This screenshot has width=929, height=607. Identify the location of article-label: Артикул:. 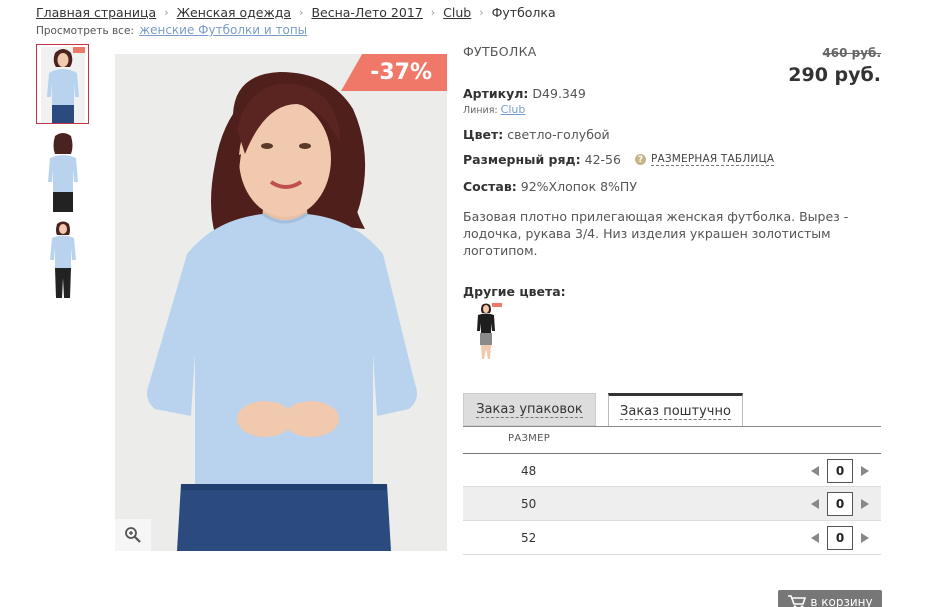
(496, 93).